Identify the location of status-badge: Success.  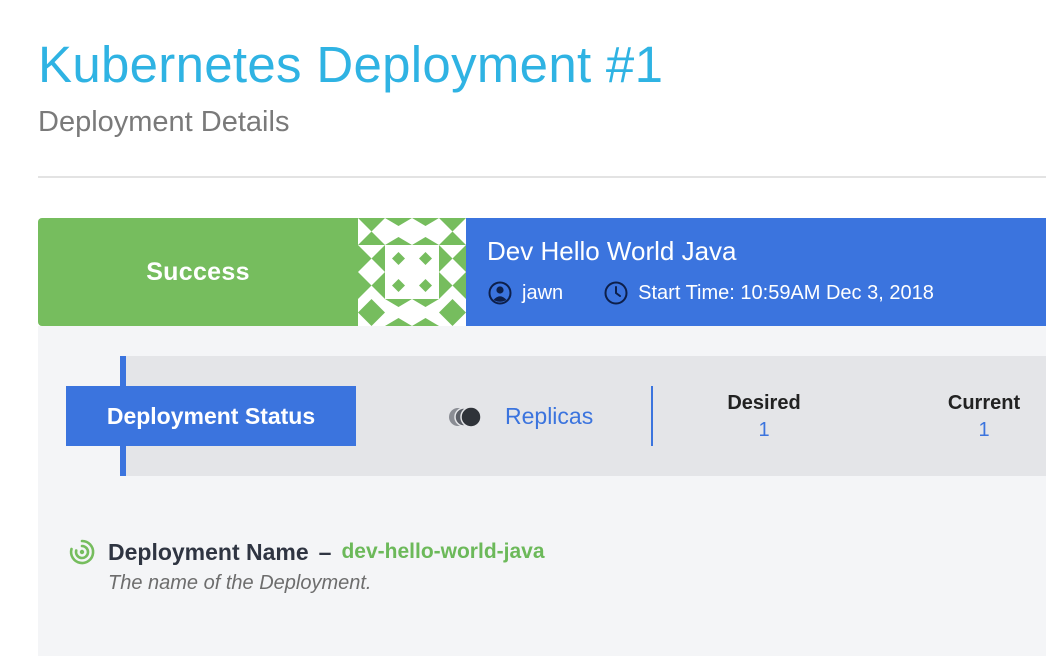
(198, 272).